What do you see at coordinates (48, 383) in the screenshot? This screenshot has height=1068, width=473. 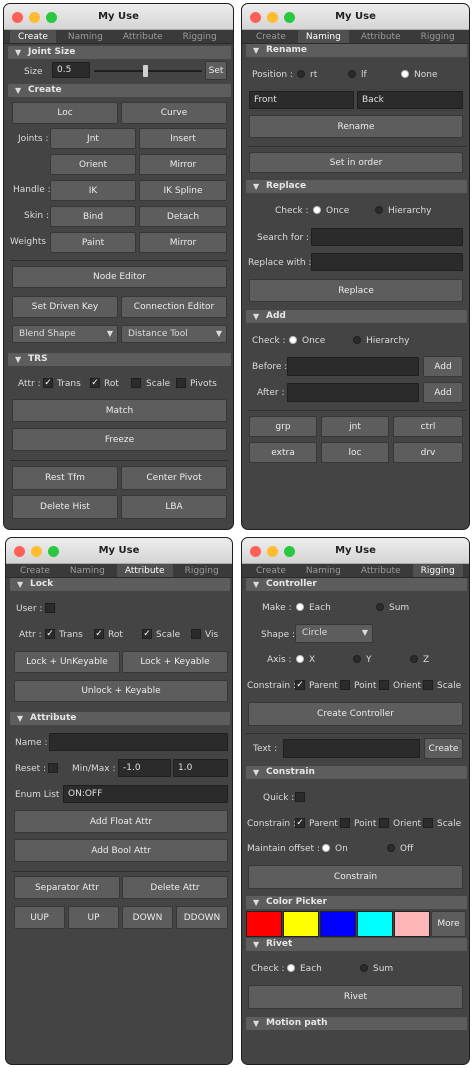 I see `trans-checkbox: ✓` at bounding box center [48, 383].